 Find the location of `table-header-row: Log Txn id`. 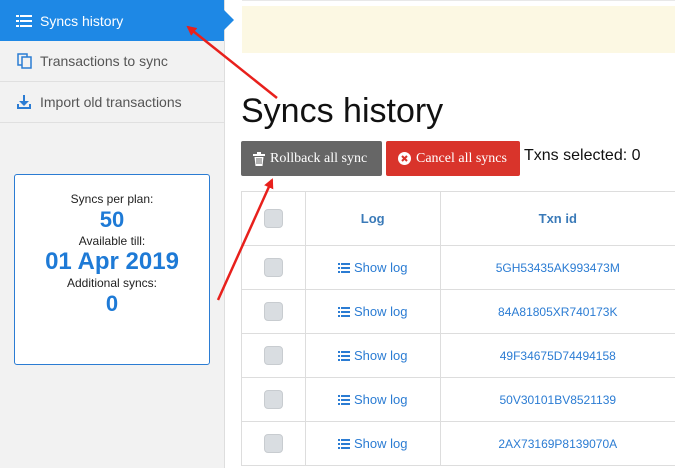

table-header-row: Log Txn id is located at coordinates (458, 218).